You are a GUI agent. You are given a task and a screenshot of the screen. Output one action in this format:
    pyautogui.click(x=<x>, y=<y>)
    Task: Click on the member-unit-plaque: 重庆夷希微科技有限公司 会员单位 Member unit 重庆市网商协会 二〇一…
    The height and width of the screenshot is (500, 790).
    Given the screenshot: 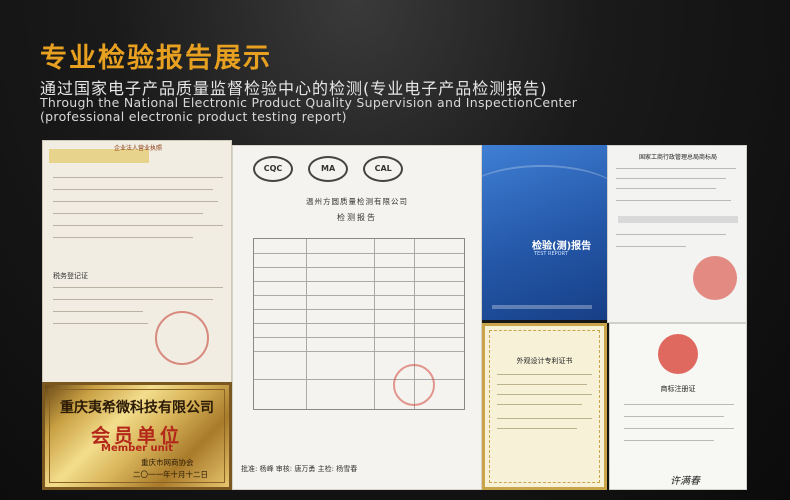 What is the action you would take?
    pyautogui.click(x=137, y=436)
    